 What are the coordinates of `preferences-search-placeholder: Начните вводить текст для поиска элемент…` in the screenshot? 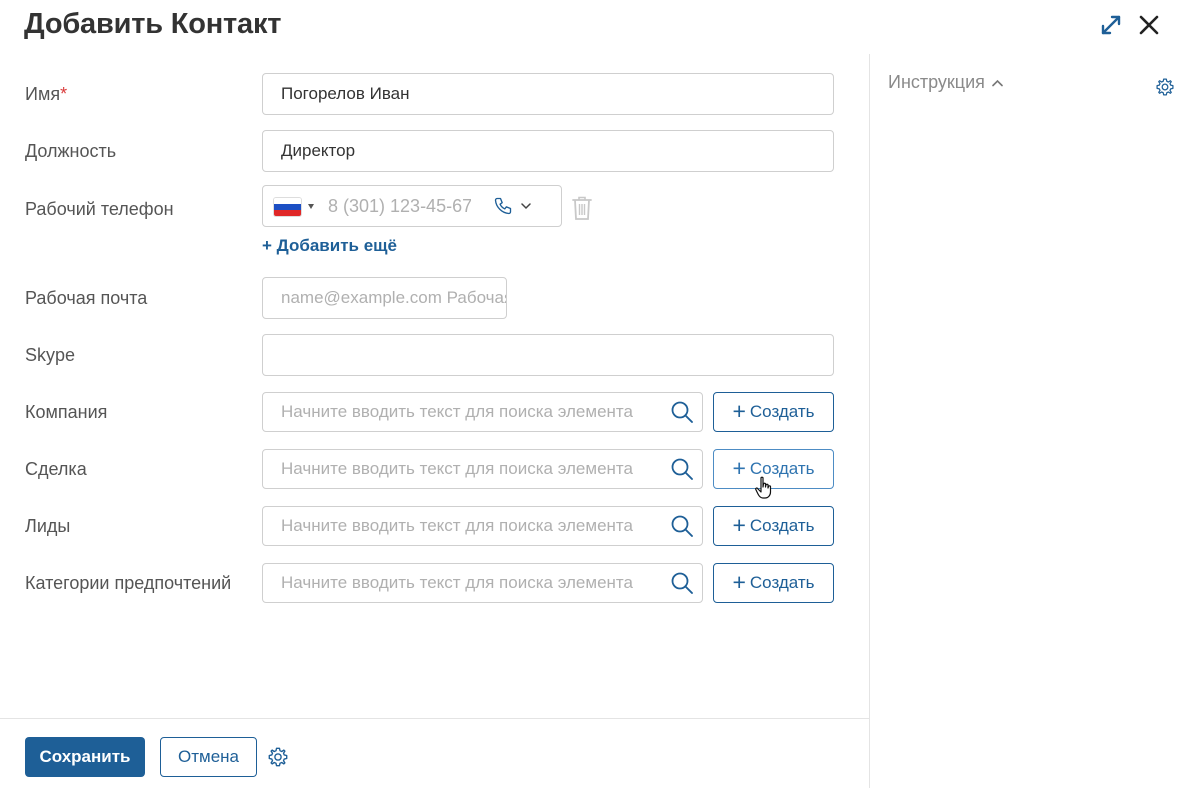 It's located at (457, 582).